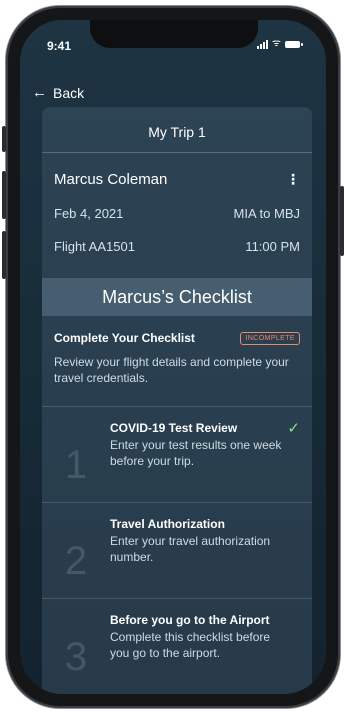 Image resolution: width=346 pixels, height=713 pixels. What do you see at coordinates (293, 428) in the screenshot?
I see `checkmark-icon: ✓` at bounding box center [293, 428].